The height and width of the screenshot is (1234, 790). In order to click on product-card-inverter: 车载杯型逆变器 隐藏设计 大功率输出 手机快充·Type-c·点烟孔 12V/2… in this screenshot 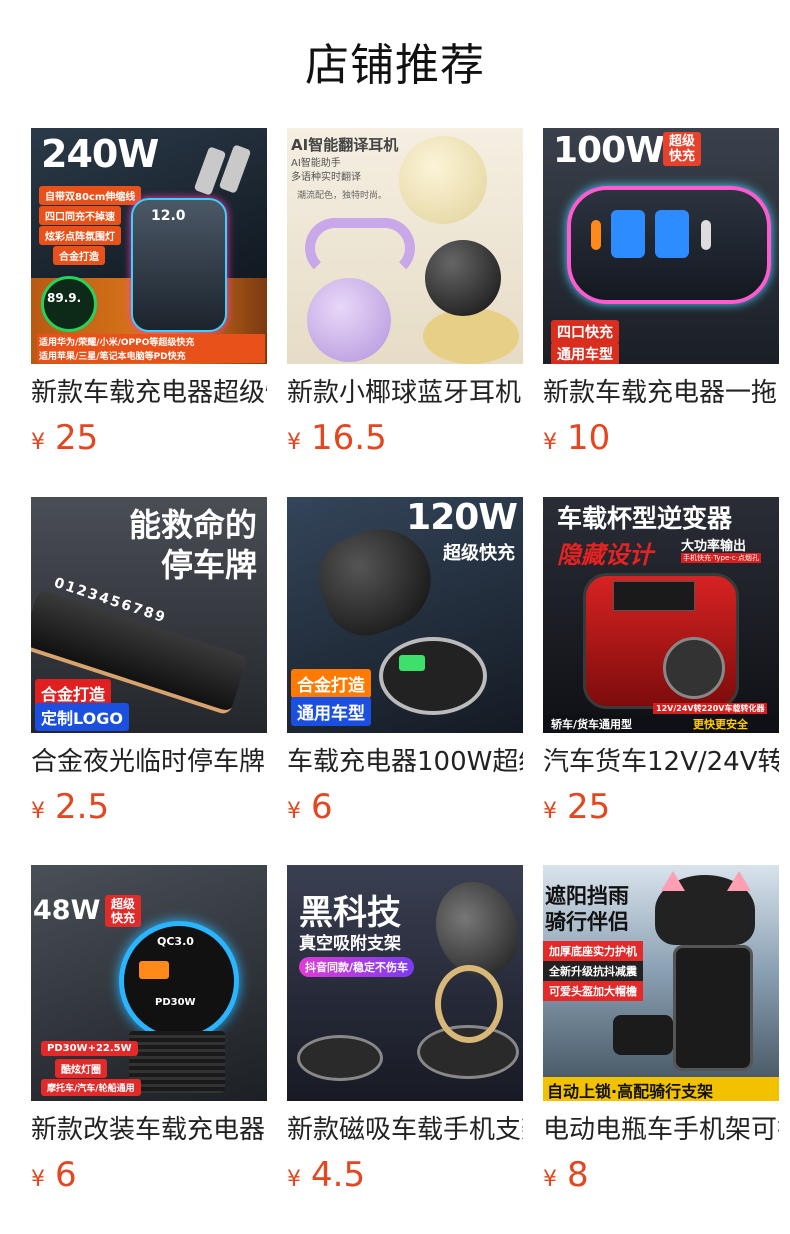, I will do `click(661, 662)`.